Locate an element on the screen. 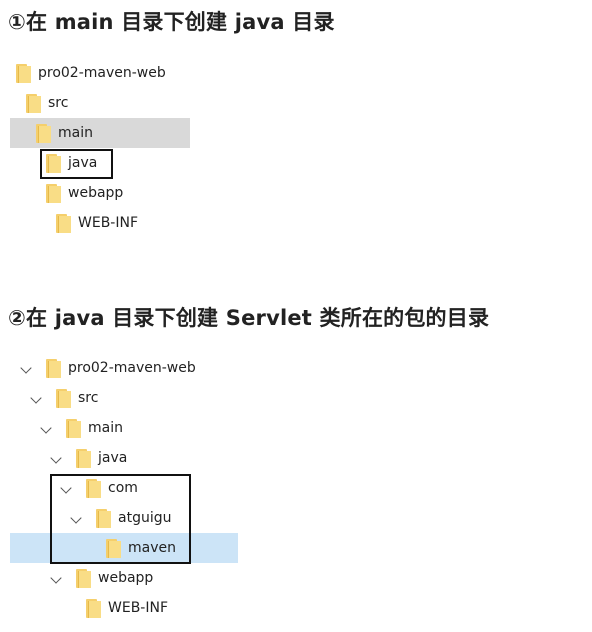 This screenshot has width=592, height=632. tree2-row-webapp: webapp is located at coordinates (124, 578).